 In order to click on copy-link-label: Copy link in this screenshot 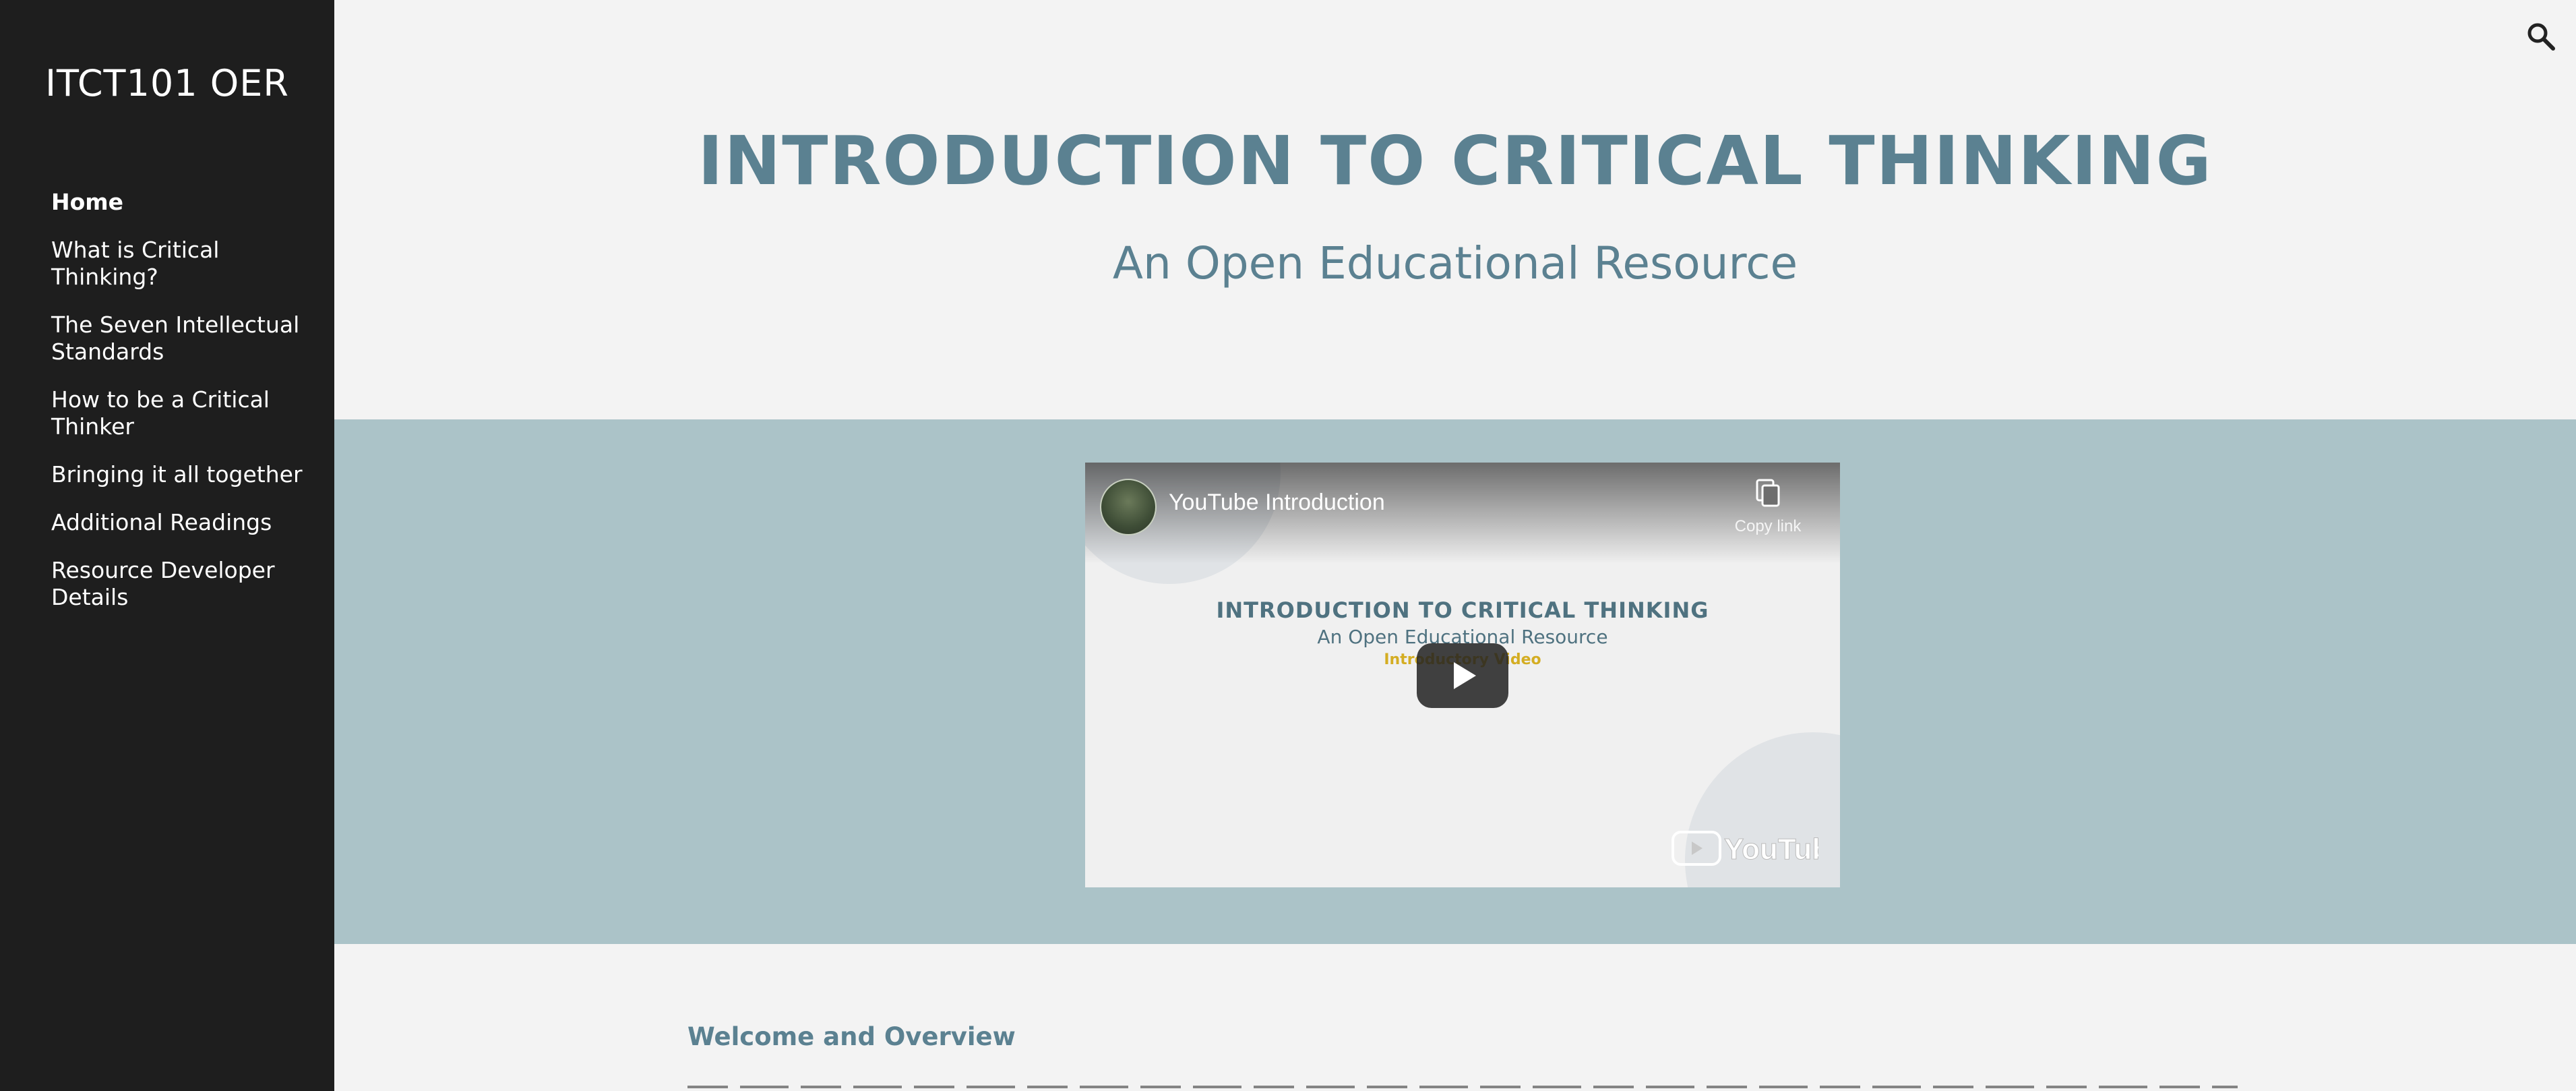, I will do `click(1768, 526)`.